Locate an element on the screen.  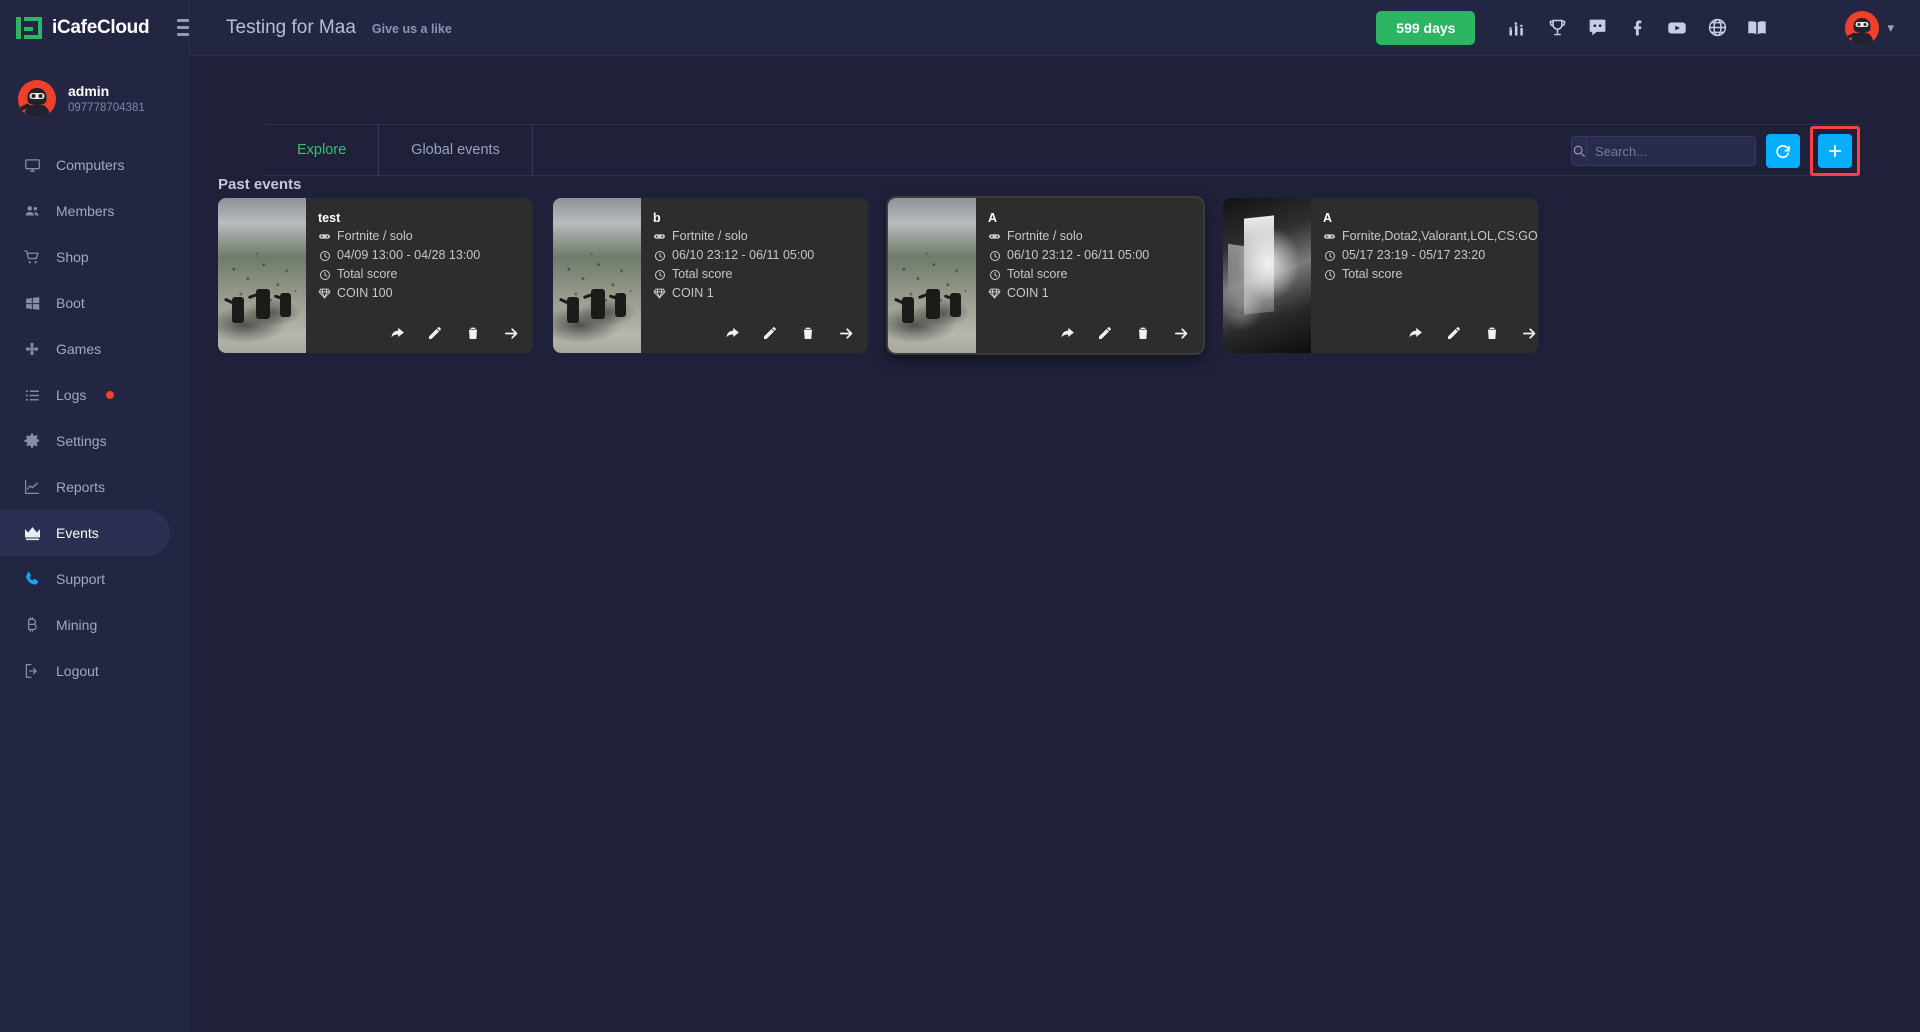
sidebar-avatar is located at coordinates (37, 99).